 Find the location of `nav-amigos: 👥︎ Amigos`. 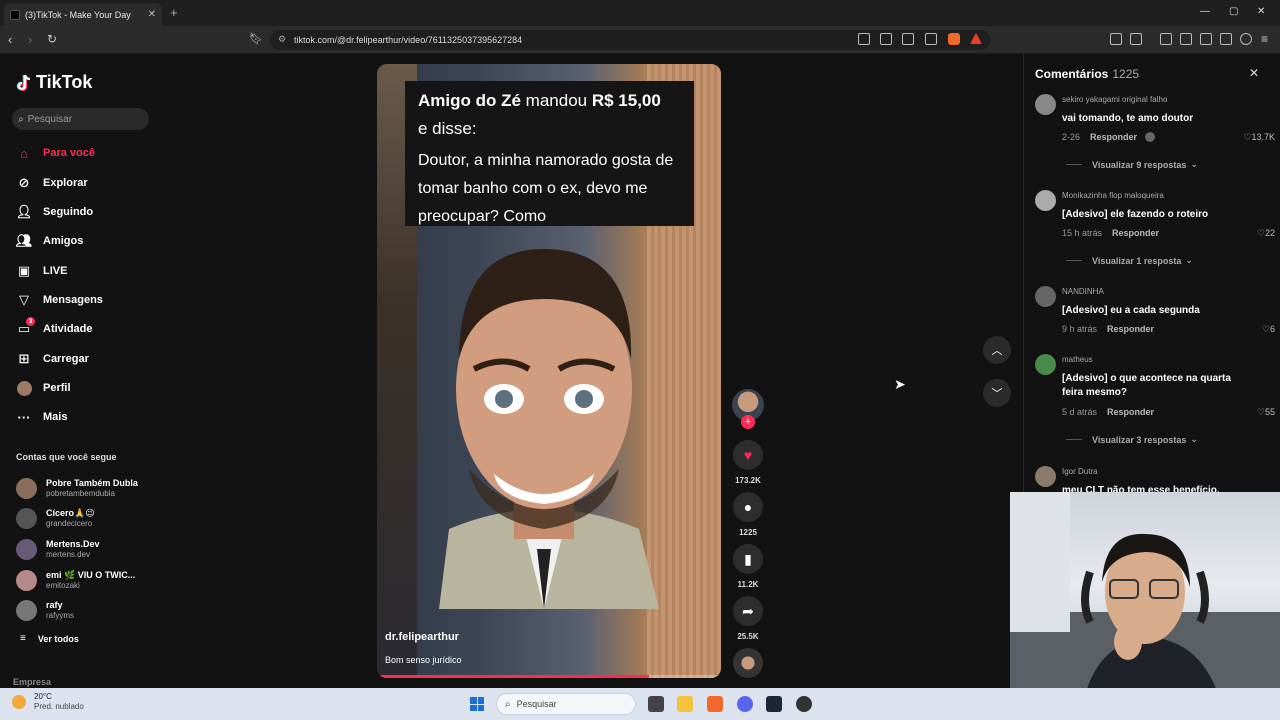

nav-amigos: 👥︎ Amigos is located at coordinates (49, 241).